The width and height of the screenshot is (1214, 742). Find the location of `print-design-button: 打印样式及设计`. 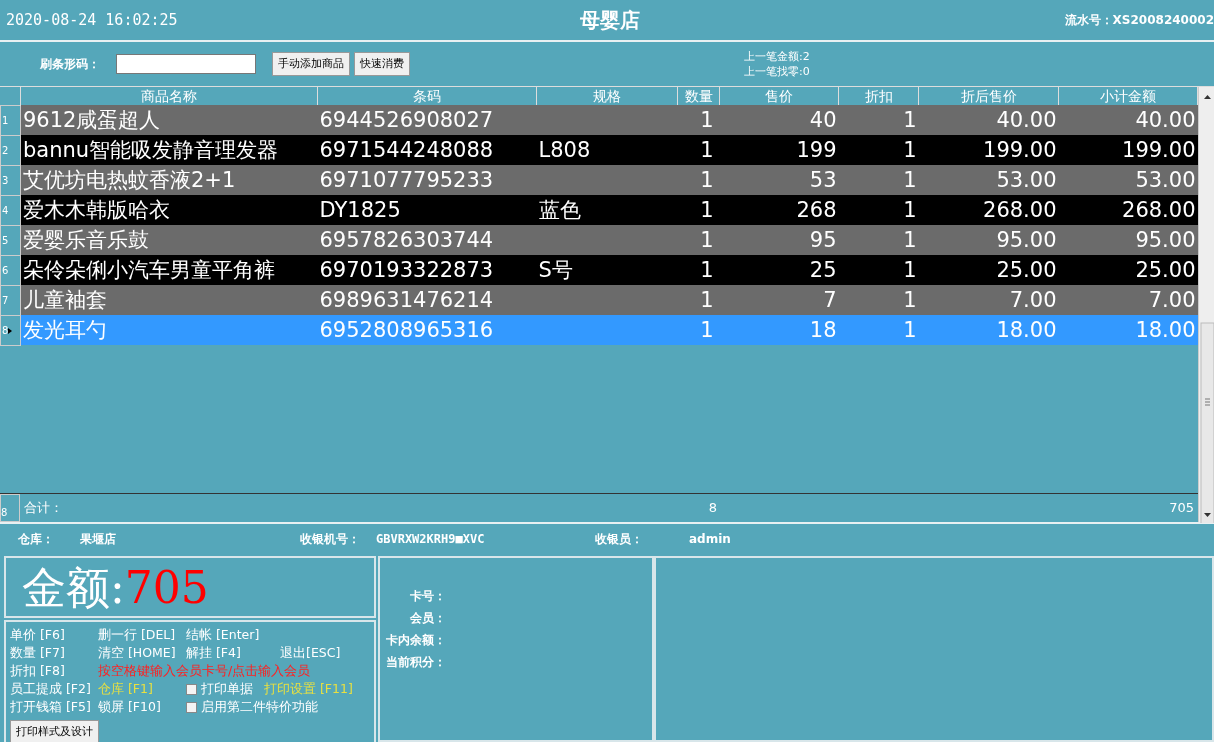

print-design-button: 打印样式及设计 is located at coordinates (54, 731).